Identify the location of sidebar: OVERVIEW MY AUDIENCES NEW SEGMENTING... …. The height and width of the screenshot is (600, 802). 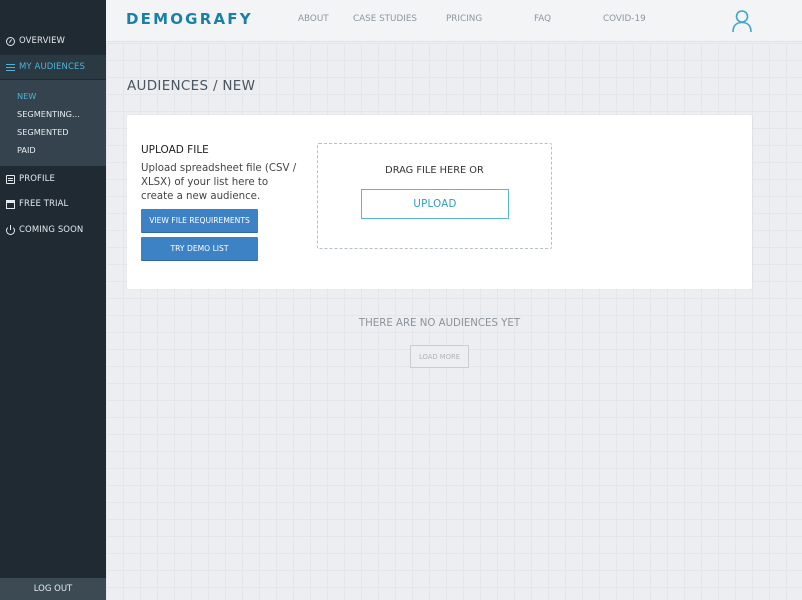
(53, 300).